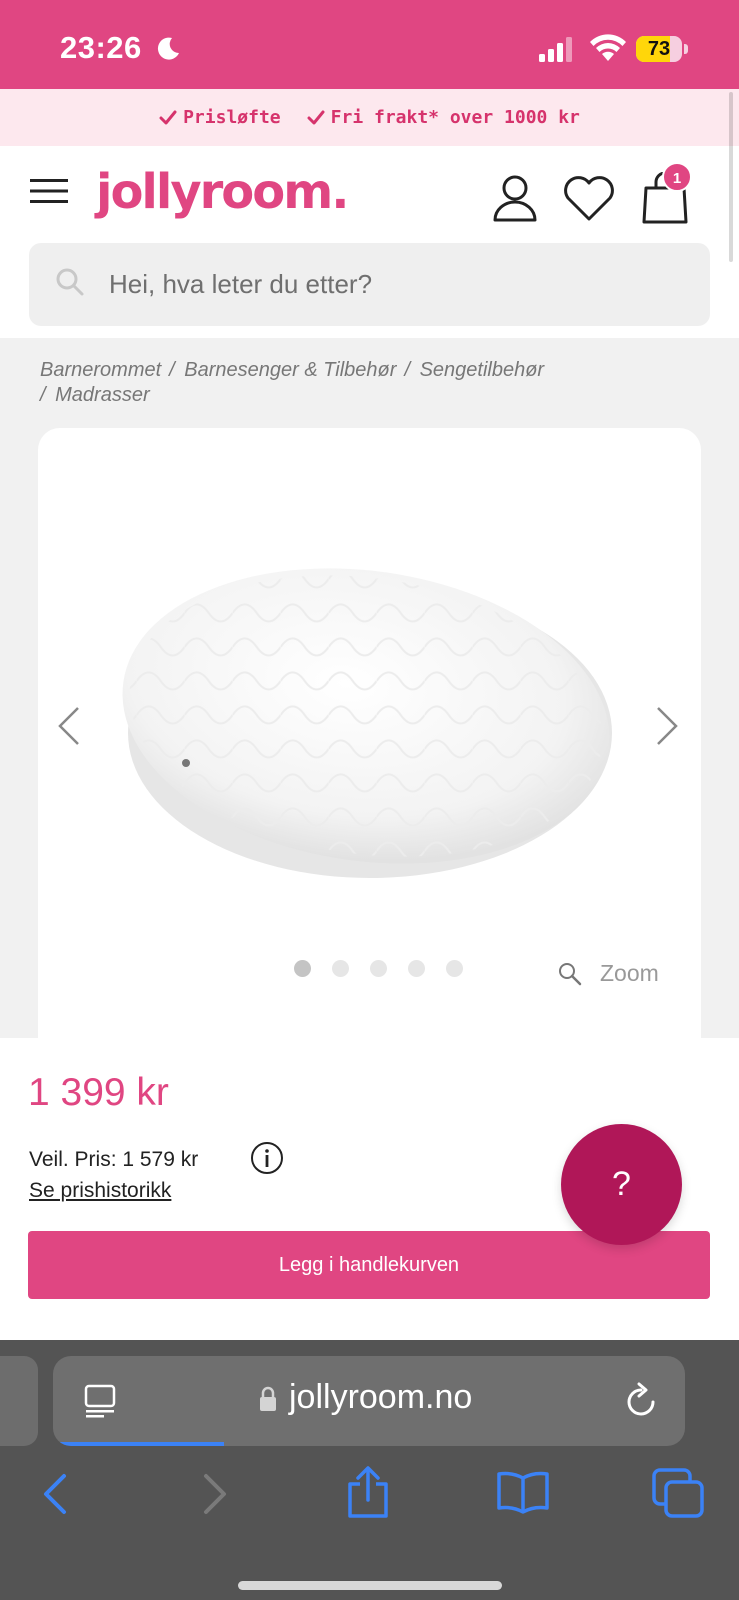 The image size is (739, 1600). What do you see at coordinates (482, 370) in the screenshot?
I see `breadcrumb-item: Sengetilbehør` at bounding box center [482, 370].